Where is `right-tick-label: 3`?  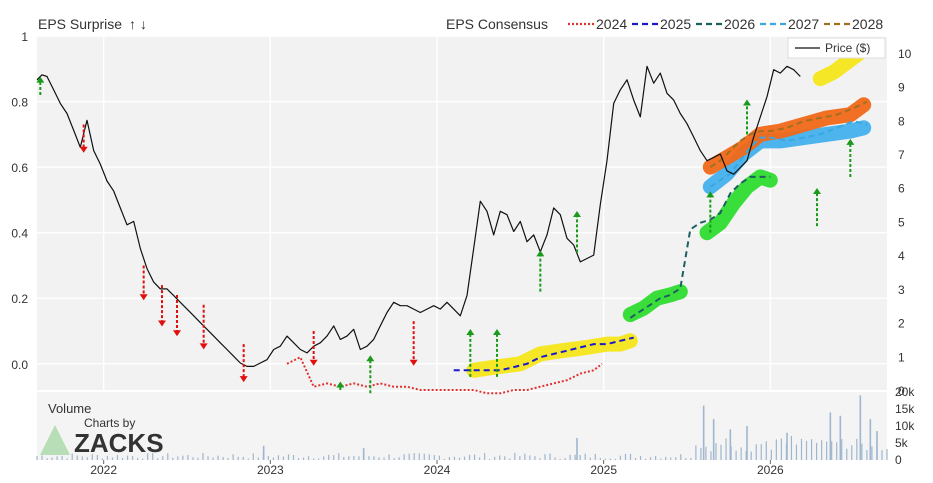 right-tick-label: 3 is located at coordinates (901, 290).